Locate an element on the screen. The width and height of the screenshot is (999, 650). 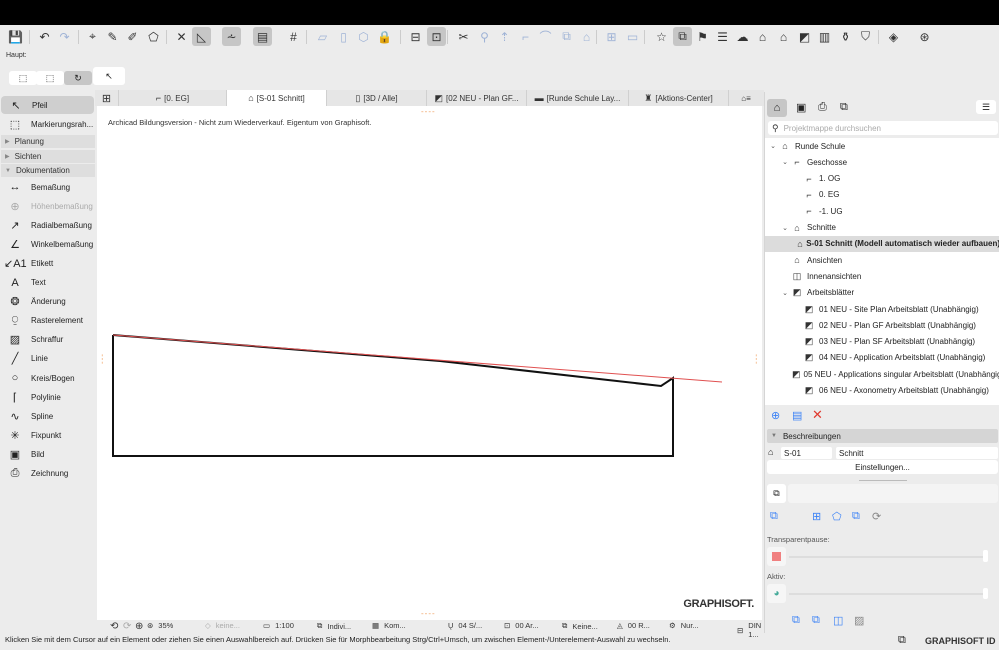
redo-button: ↷ is located at coordinates (64, 36).